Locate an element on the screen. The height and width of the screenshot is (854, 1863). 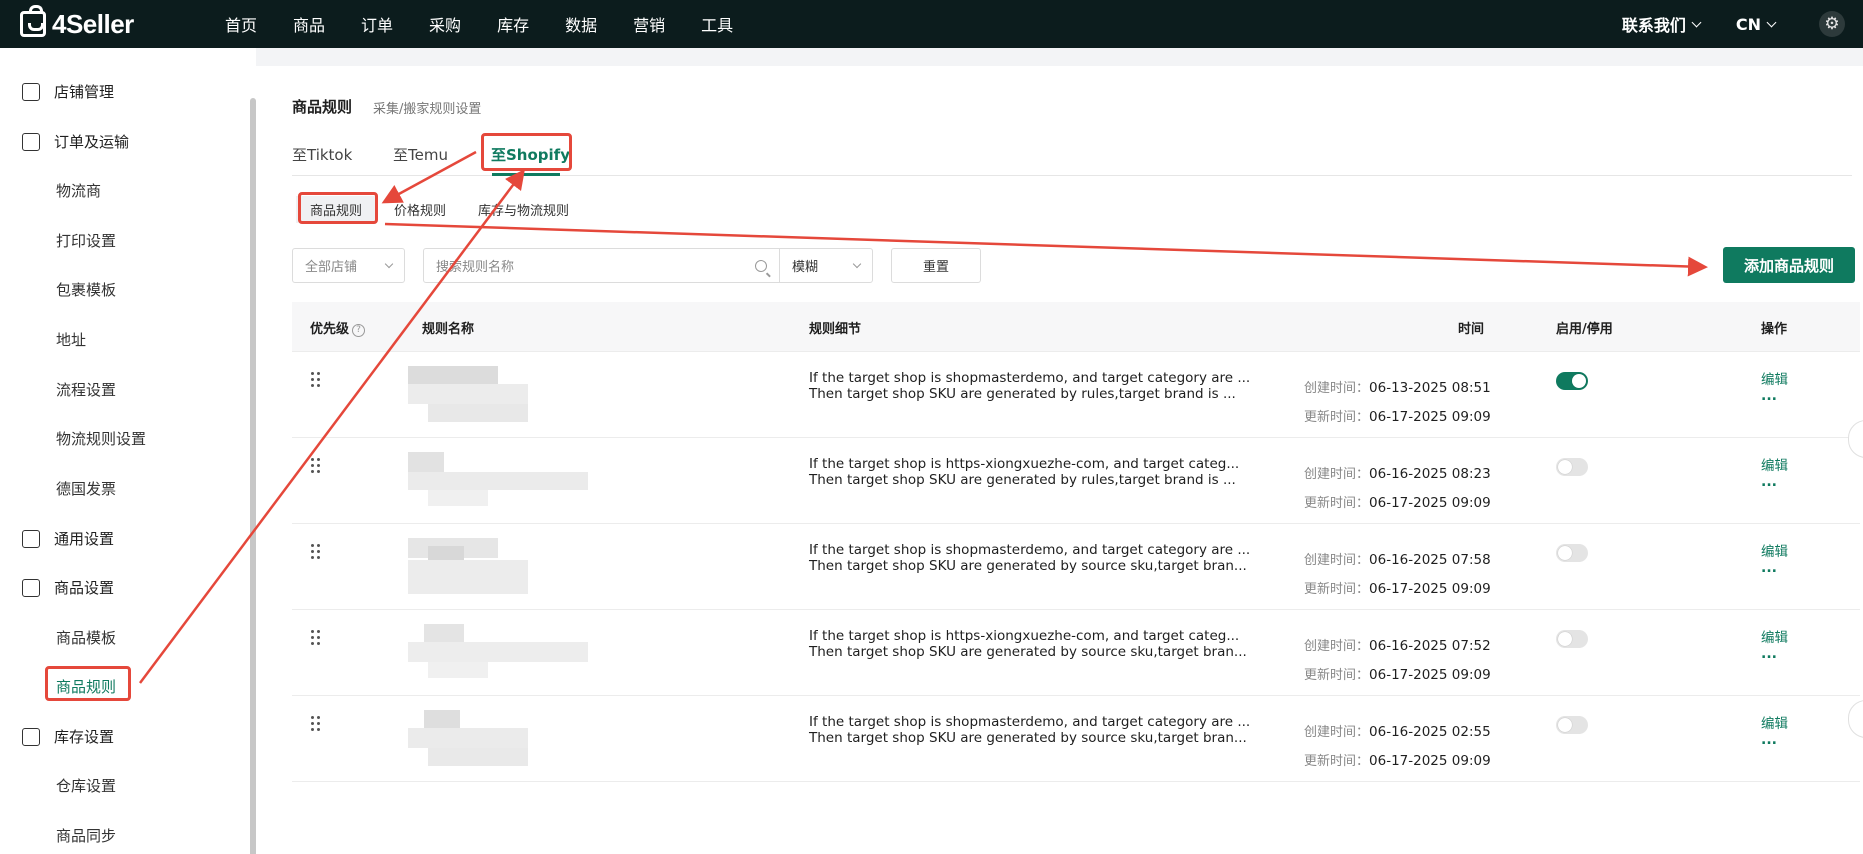
add-product-rule-button: 添加商品规则 is located at coordinates (1789, 265).